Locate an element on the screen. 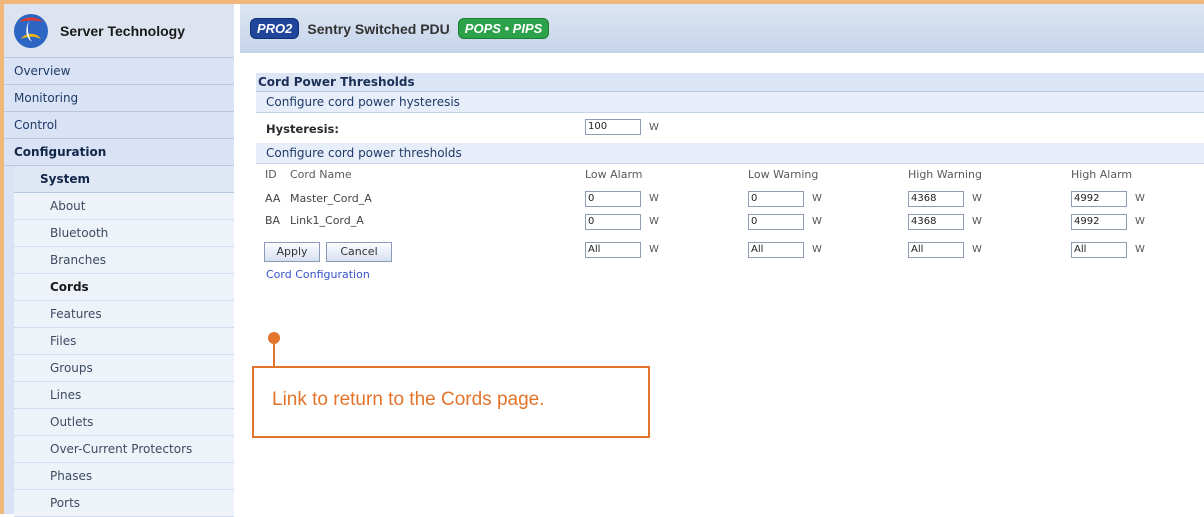 This screenshot has height=517, width=1204. sidebar-item-ports: Ports is located at coordinates (124, 503).